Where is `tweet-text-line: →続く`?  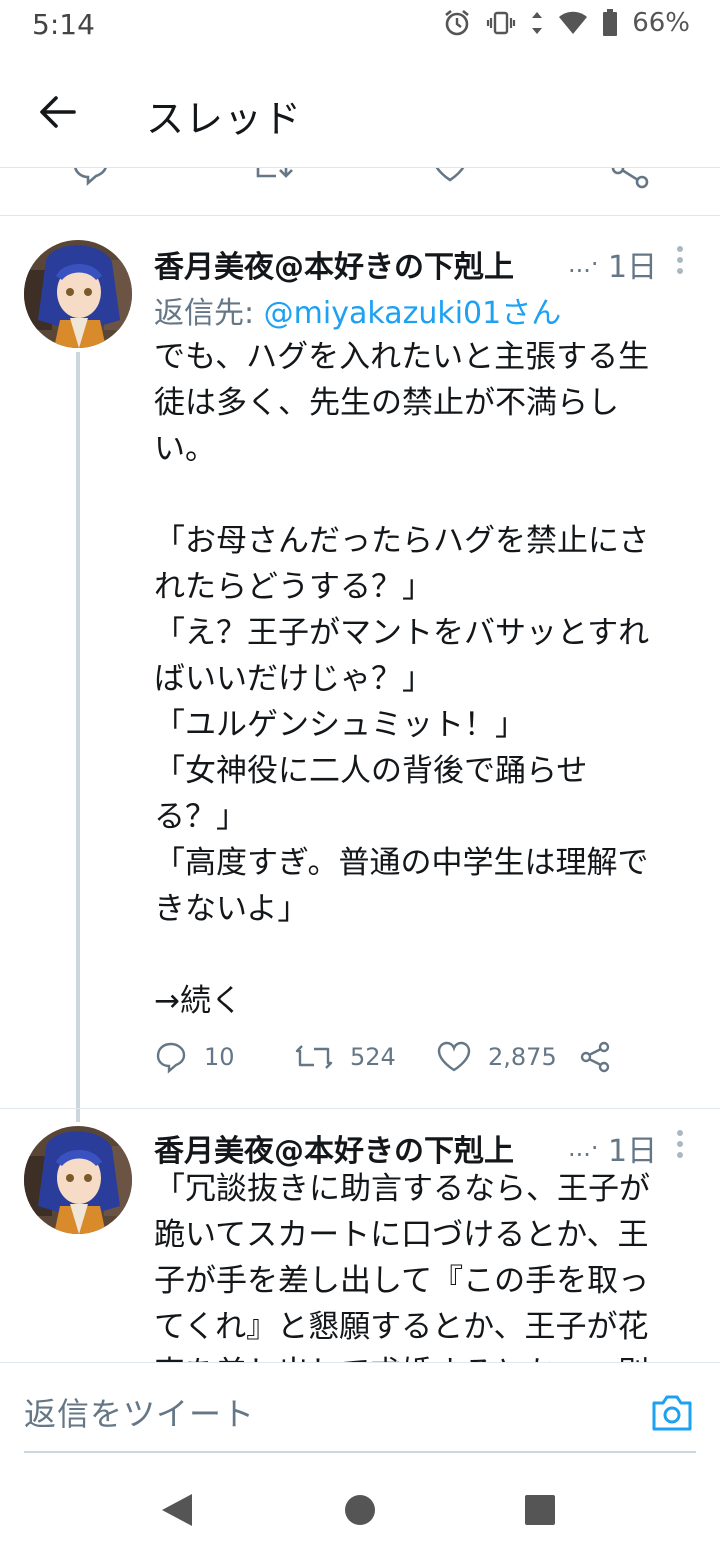 tweet-text-line: →続く is located at coordinates (198, 1001).